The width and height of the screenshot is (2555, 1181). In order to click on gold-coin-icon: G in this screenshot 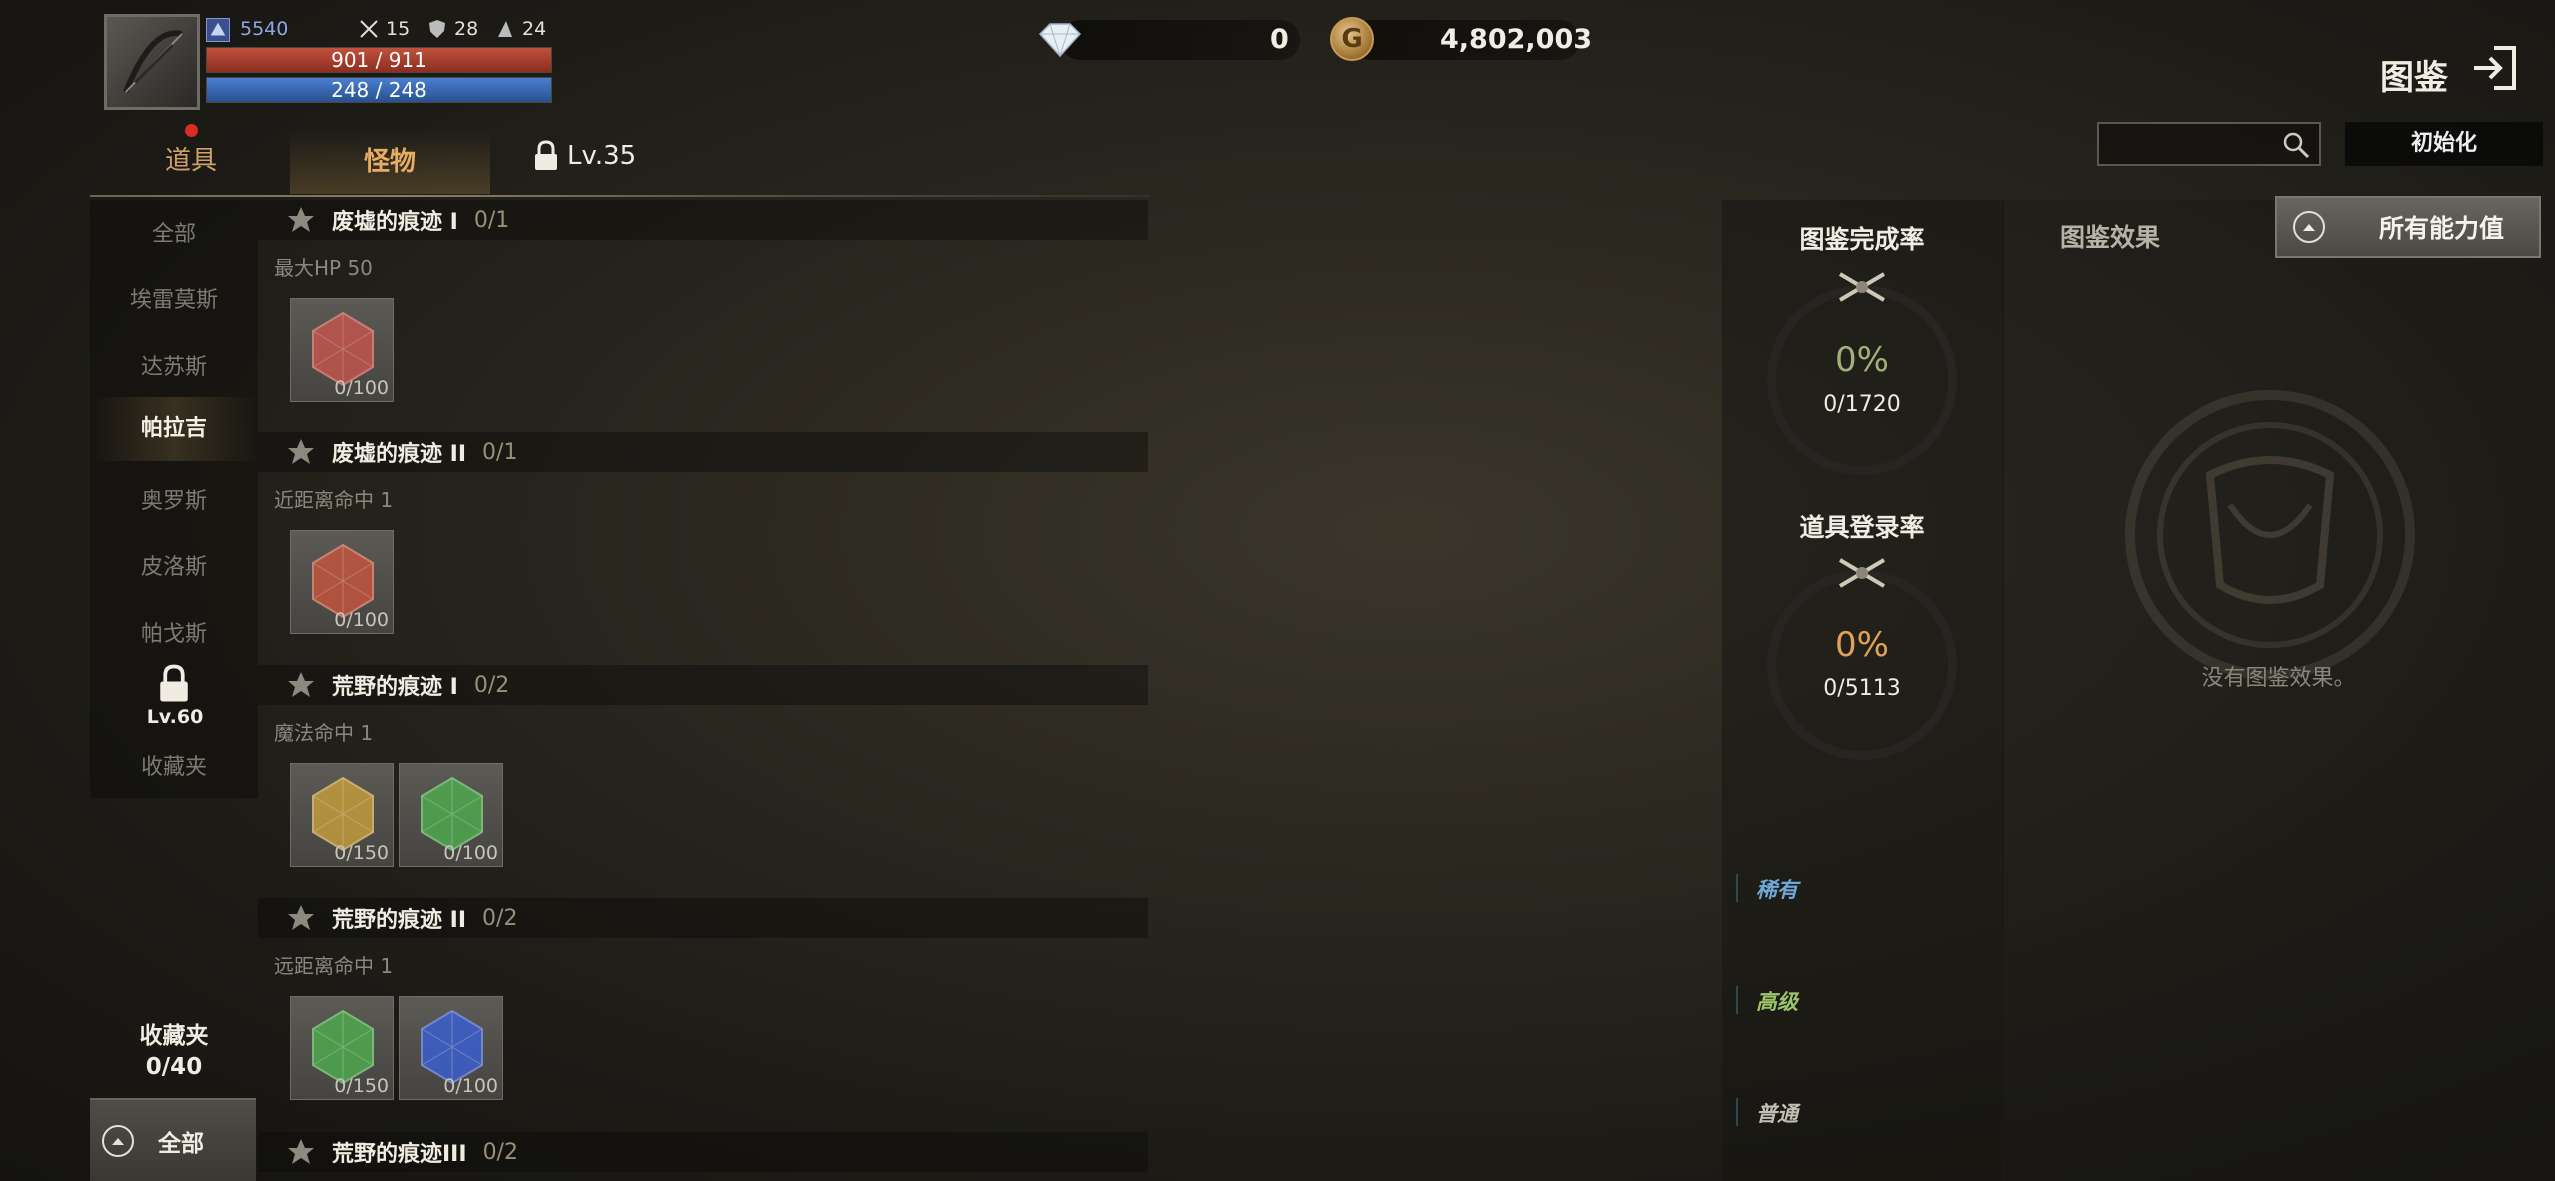, I will do `click(1352, 39)`.